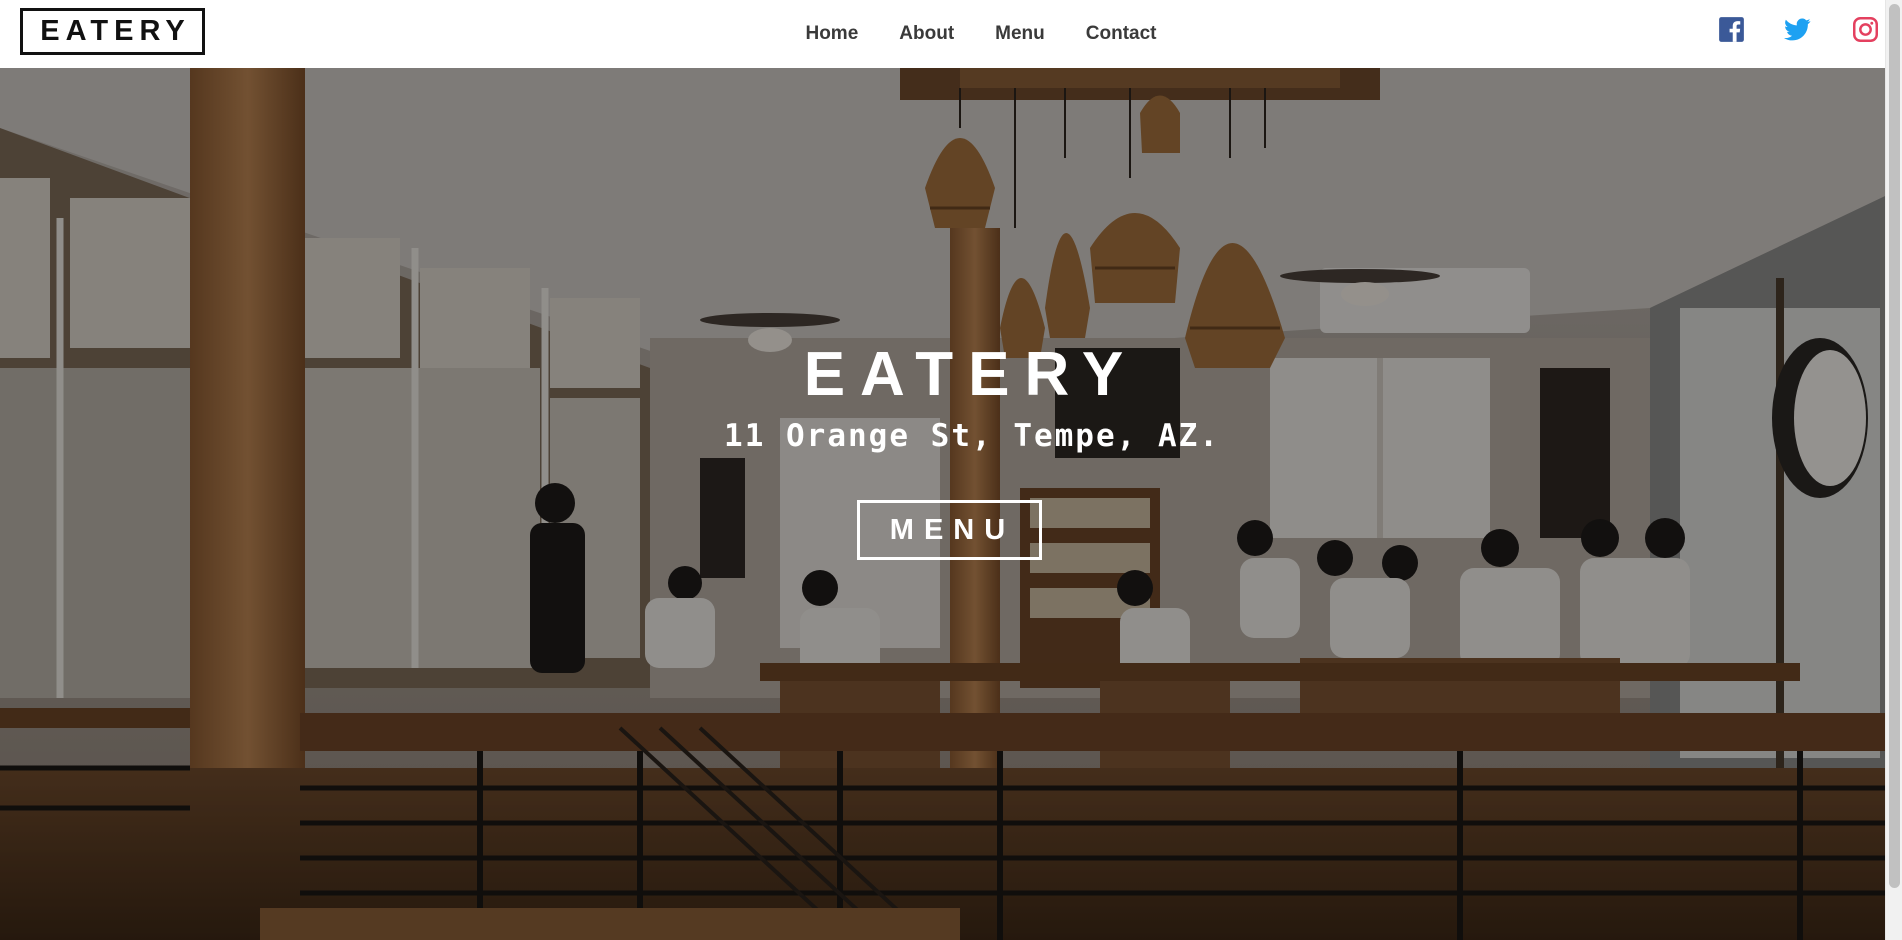  I want to click on instagram-icon, so click(1865, 29).